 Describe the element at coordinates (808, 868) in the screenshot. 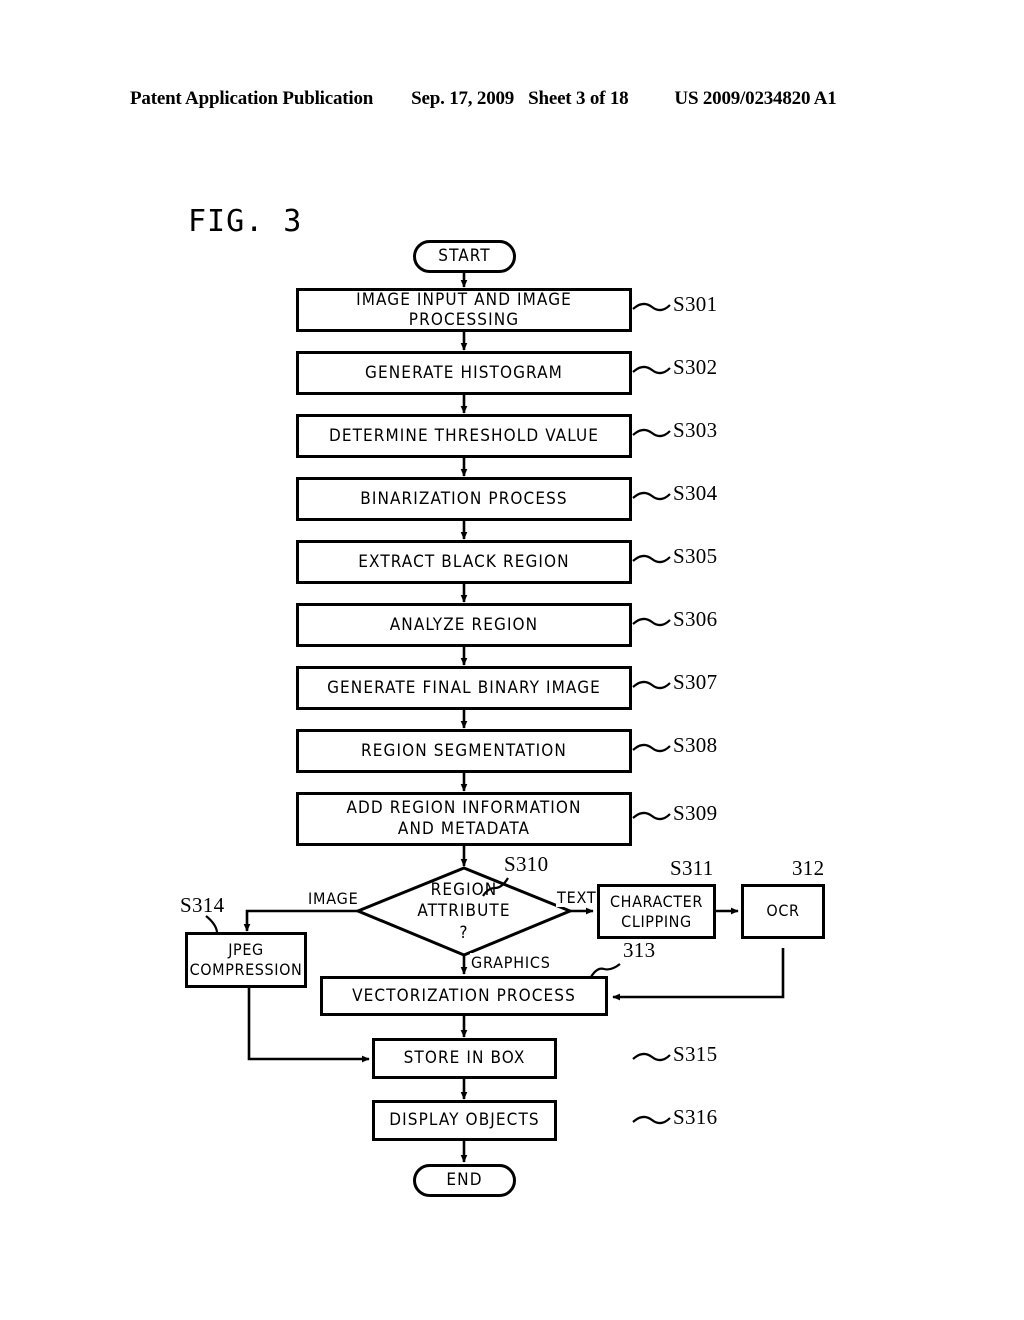

I see `step-ref-312: 312` at that location.